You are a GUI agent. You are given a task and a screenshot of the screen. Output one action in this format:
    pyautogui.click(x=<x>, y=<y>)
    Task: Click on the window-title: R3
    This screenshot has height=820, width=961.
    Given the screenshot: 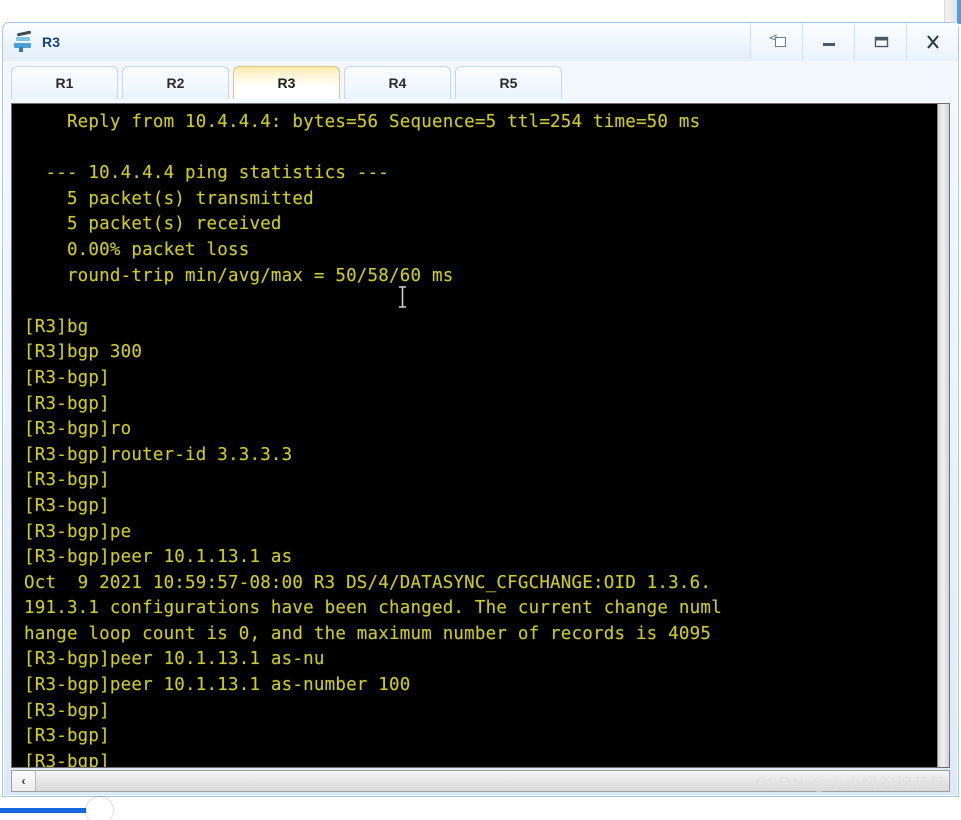 What is the action you would take?
    pyautogui.click(x=51, y=42)
    